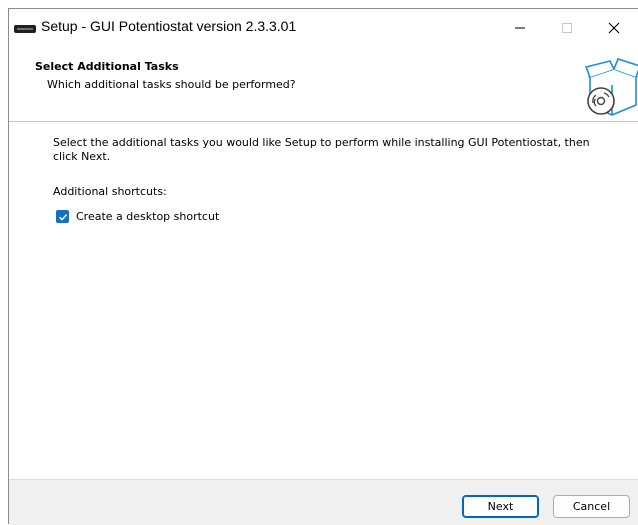 The height and width of the screenshot is (525, 638). I want to click on desktop-shortcut-option: Create a desktop shortcut, so click(137, 216).